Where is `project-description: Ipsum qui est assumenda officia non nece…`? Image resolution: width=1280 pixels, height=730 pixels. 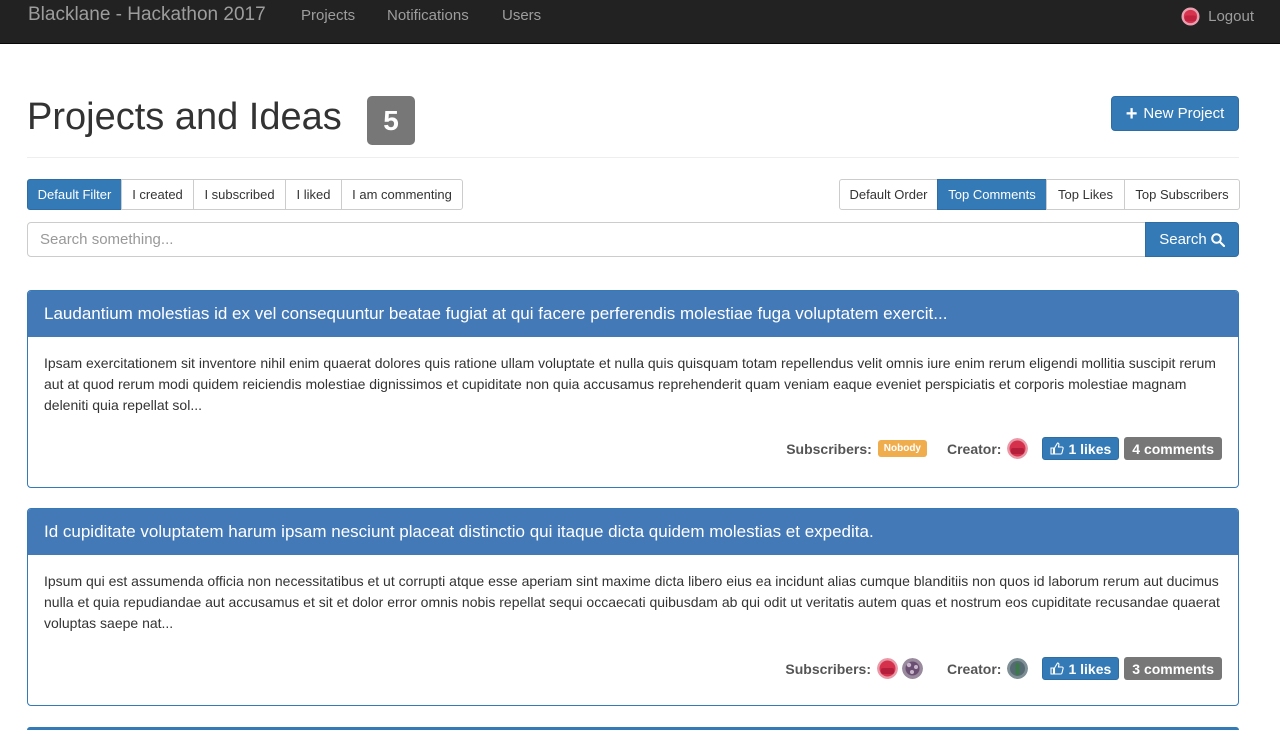
project-description: Ipsum qui est assumenda officia non nece… is located at coordinates (632, 602).